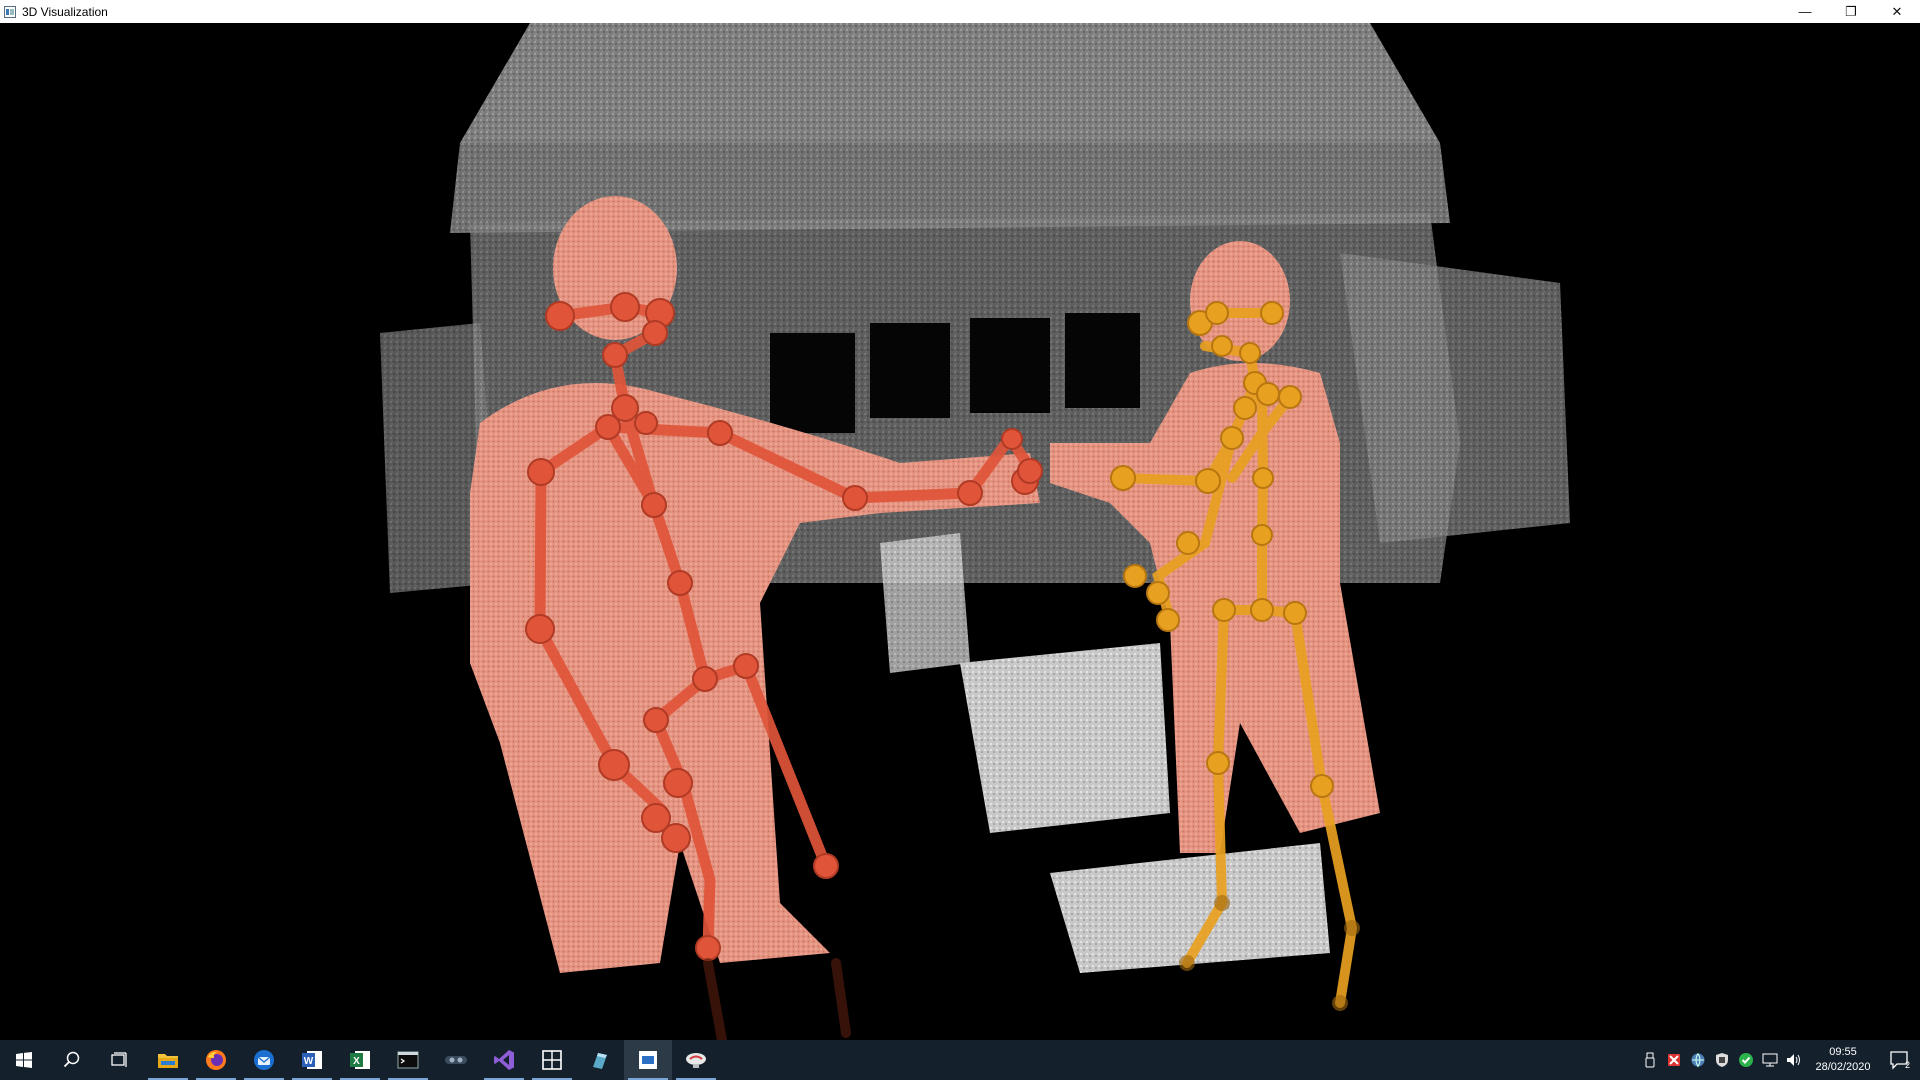 This screenshot has width=1920, height=1080. Describe the element at coordinates (72, 1060) in the screenshot. I see `search-icon` at that location.